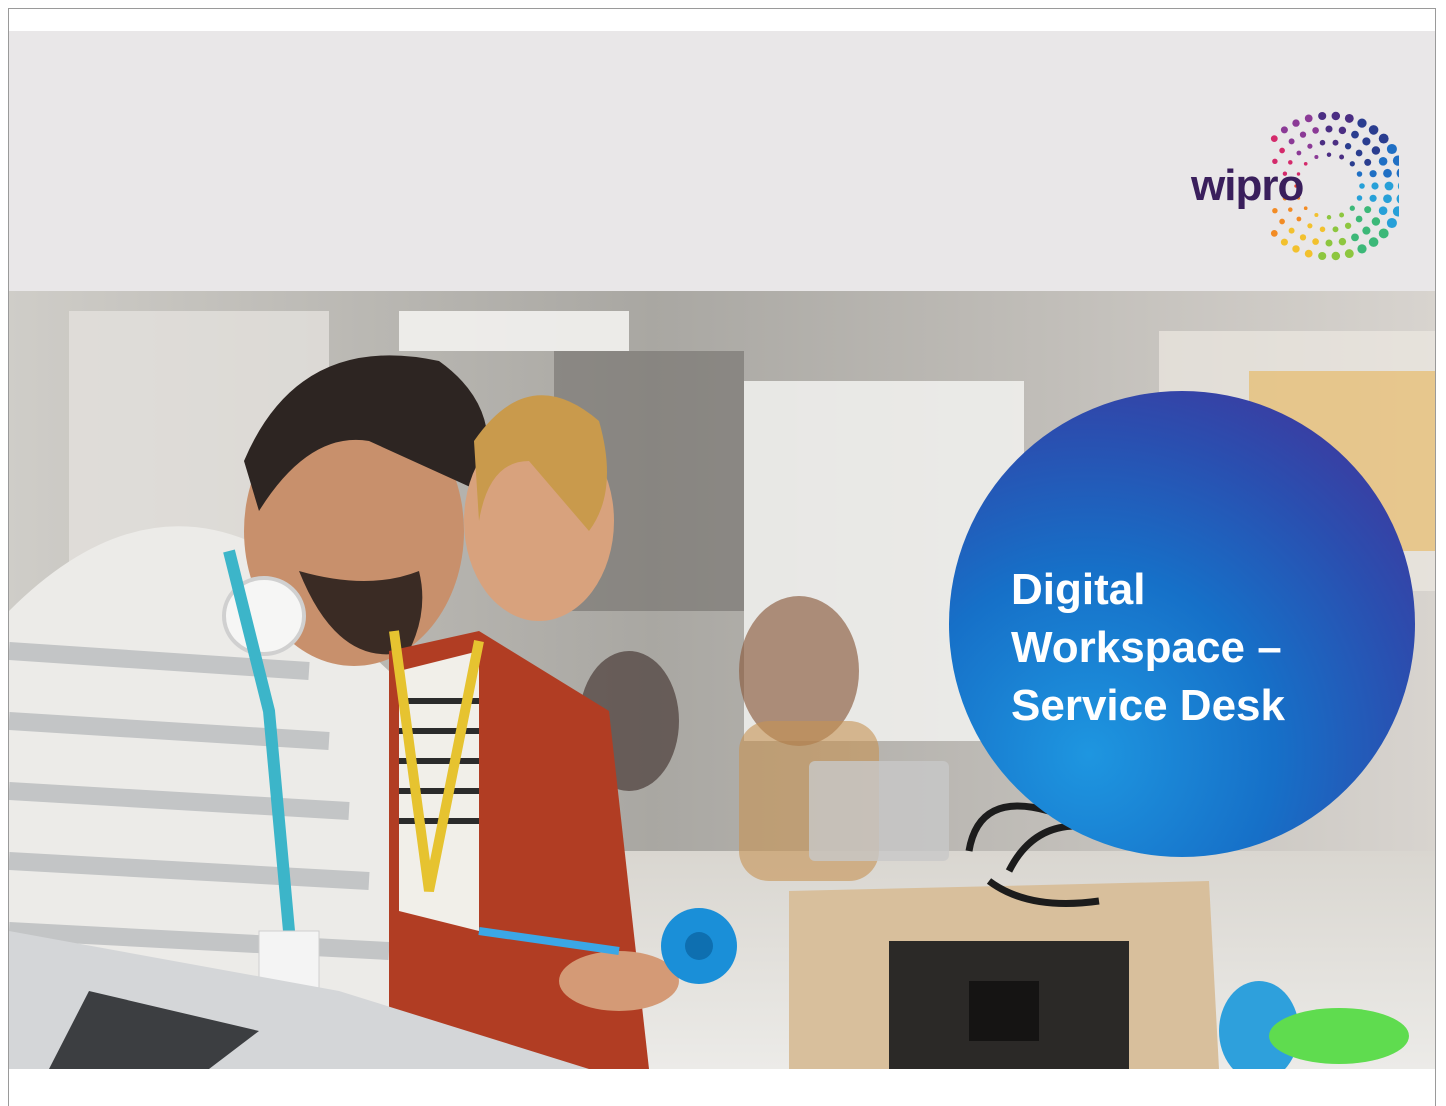 The height and width of the screenshot is (1106, 1446). What do you see at coordinates (1146, 647) in the screenshot?
I see `title-line-2: Workspace –` at bounding box center [1146, 647].